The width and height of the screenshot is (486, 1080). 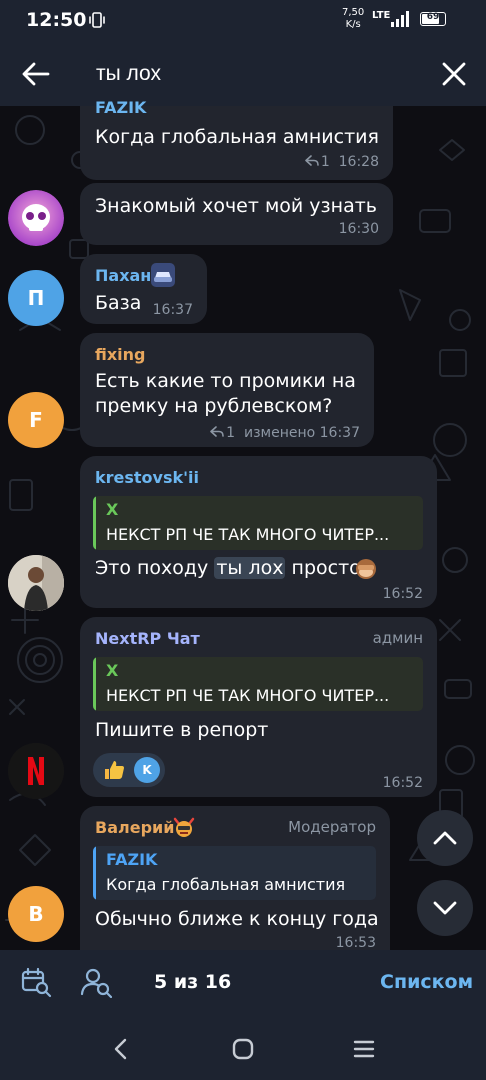 I want to click on reaction-avatar-letter: K, so click(x=147, y=770).